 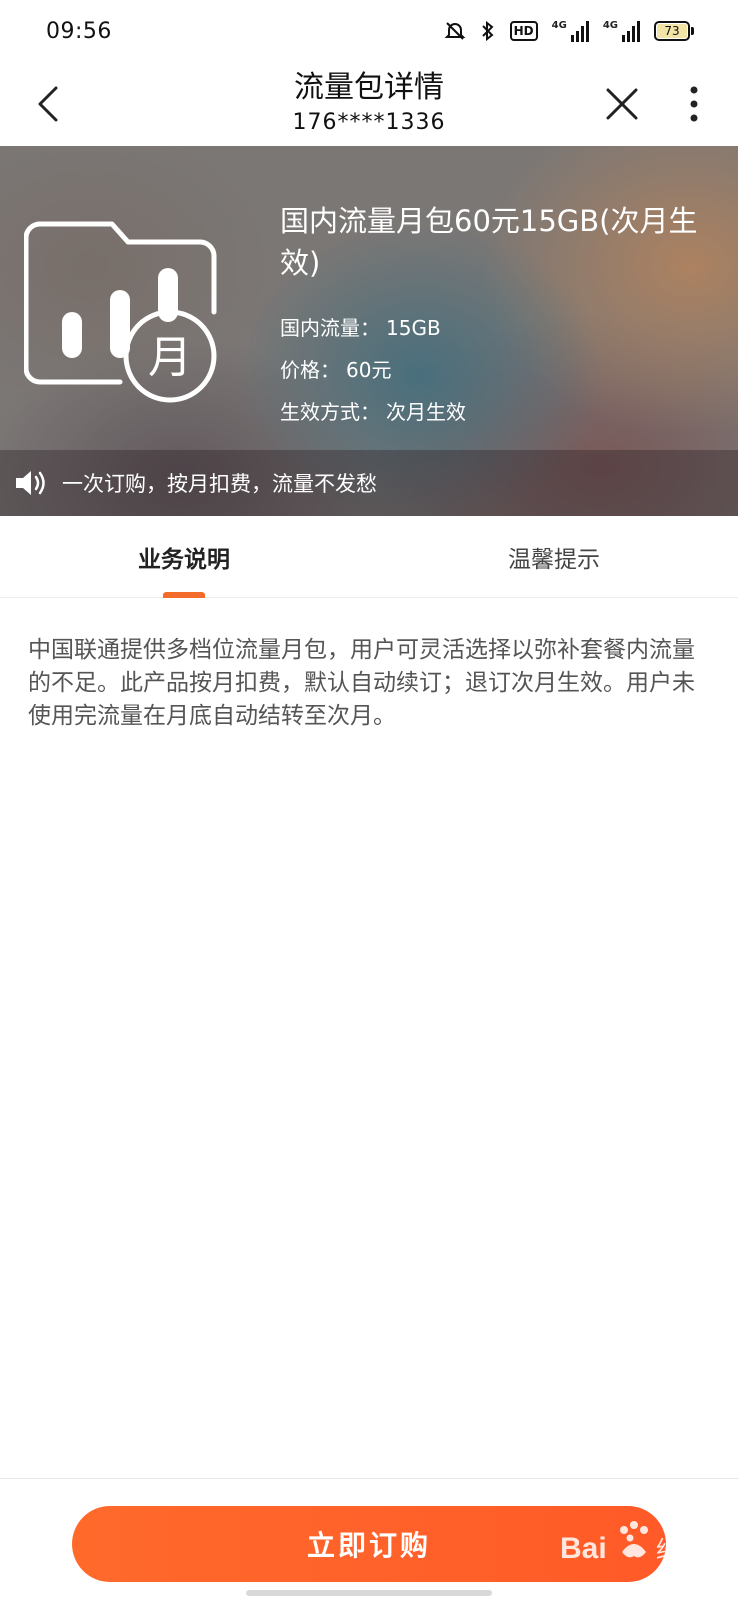 What do you see at coordinates (369, 557) in the screenshot?
I see `tab-bar: 业务说明 温馨提示` at bounding box center [369, 557].